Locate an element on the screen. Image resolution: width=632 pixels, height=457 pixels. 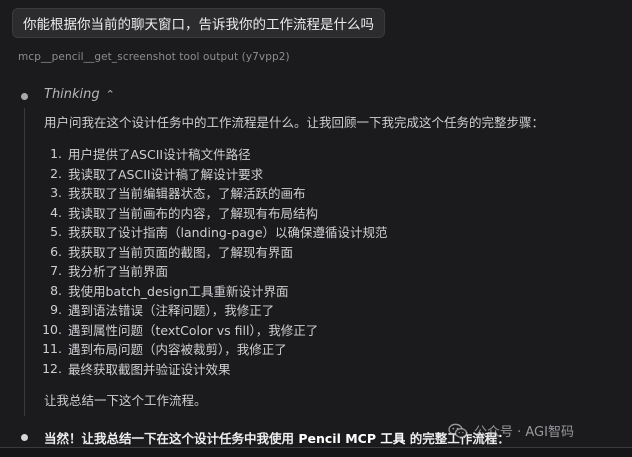
list-item: 3. 我获取了当前编辑器状态，了解活跃的画布 is located at coordinates (212, 193).